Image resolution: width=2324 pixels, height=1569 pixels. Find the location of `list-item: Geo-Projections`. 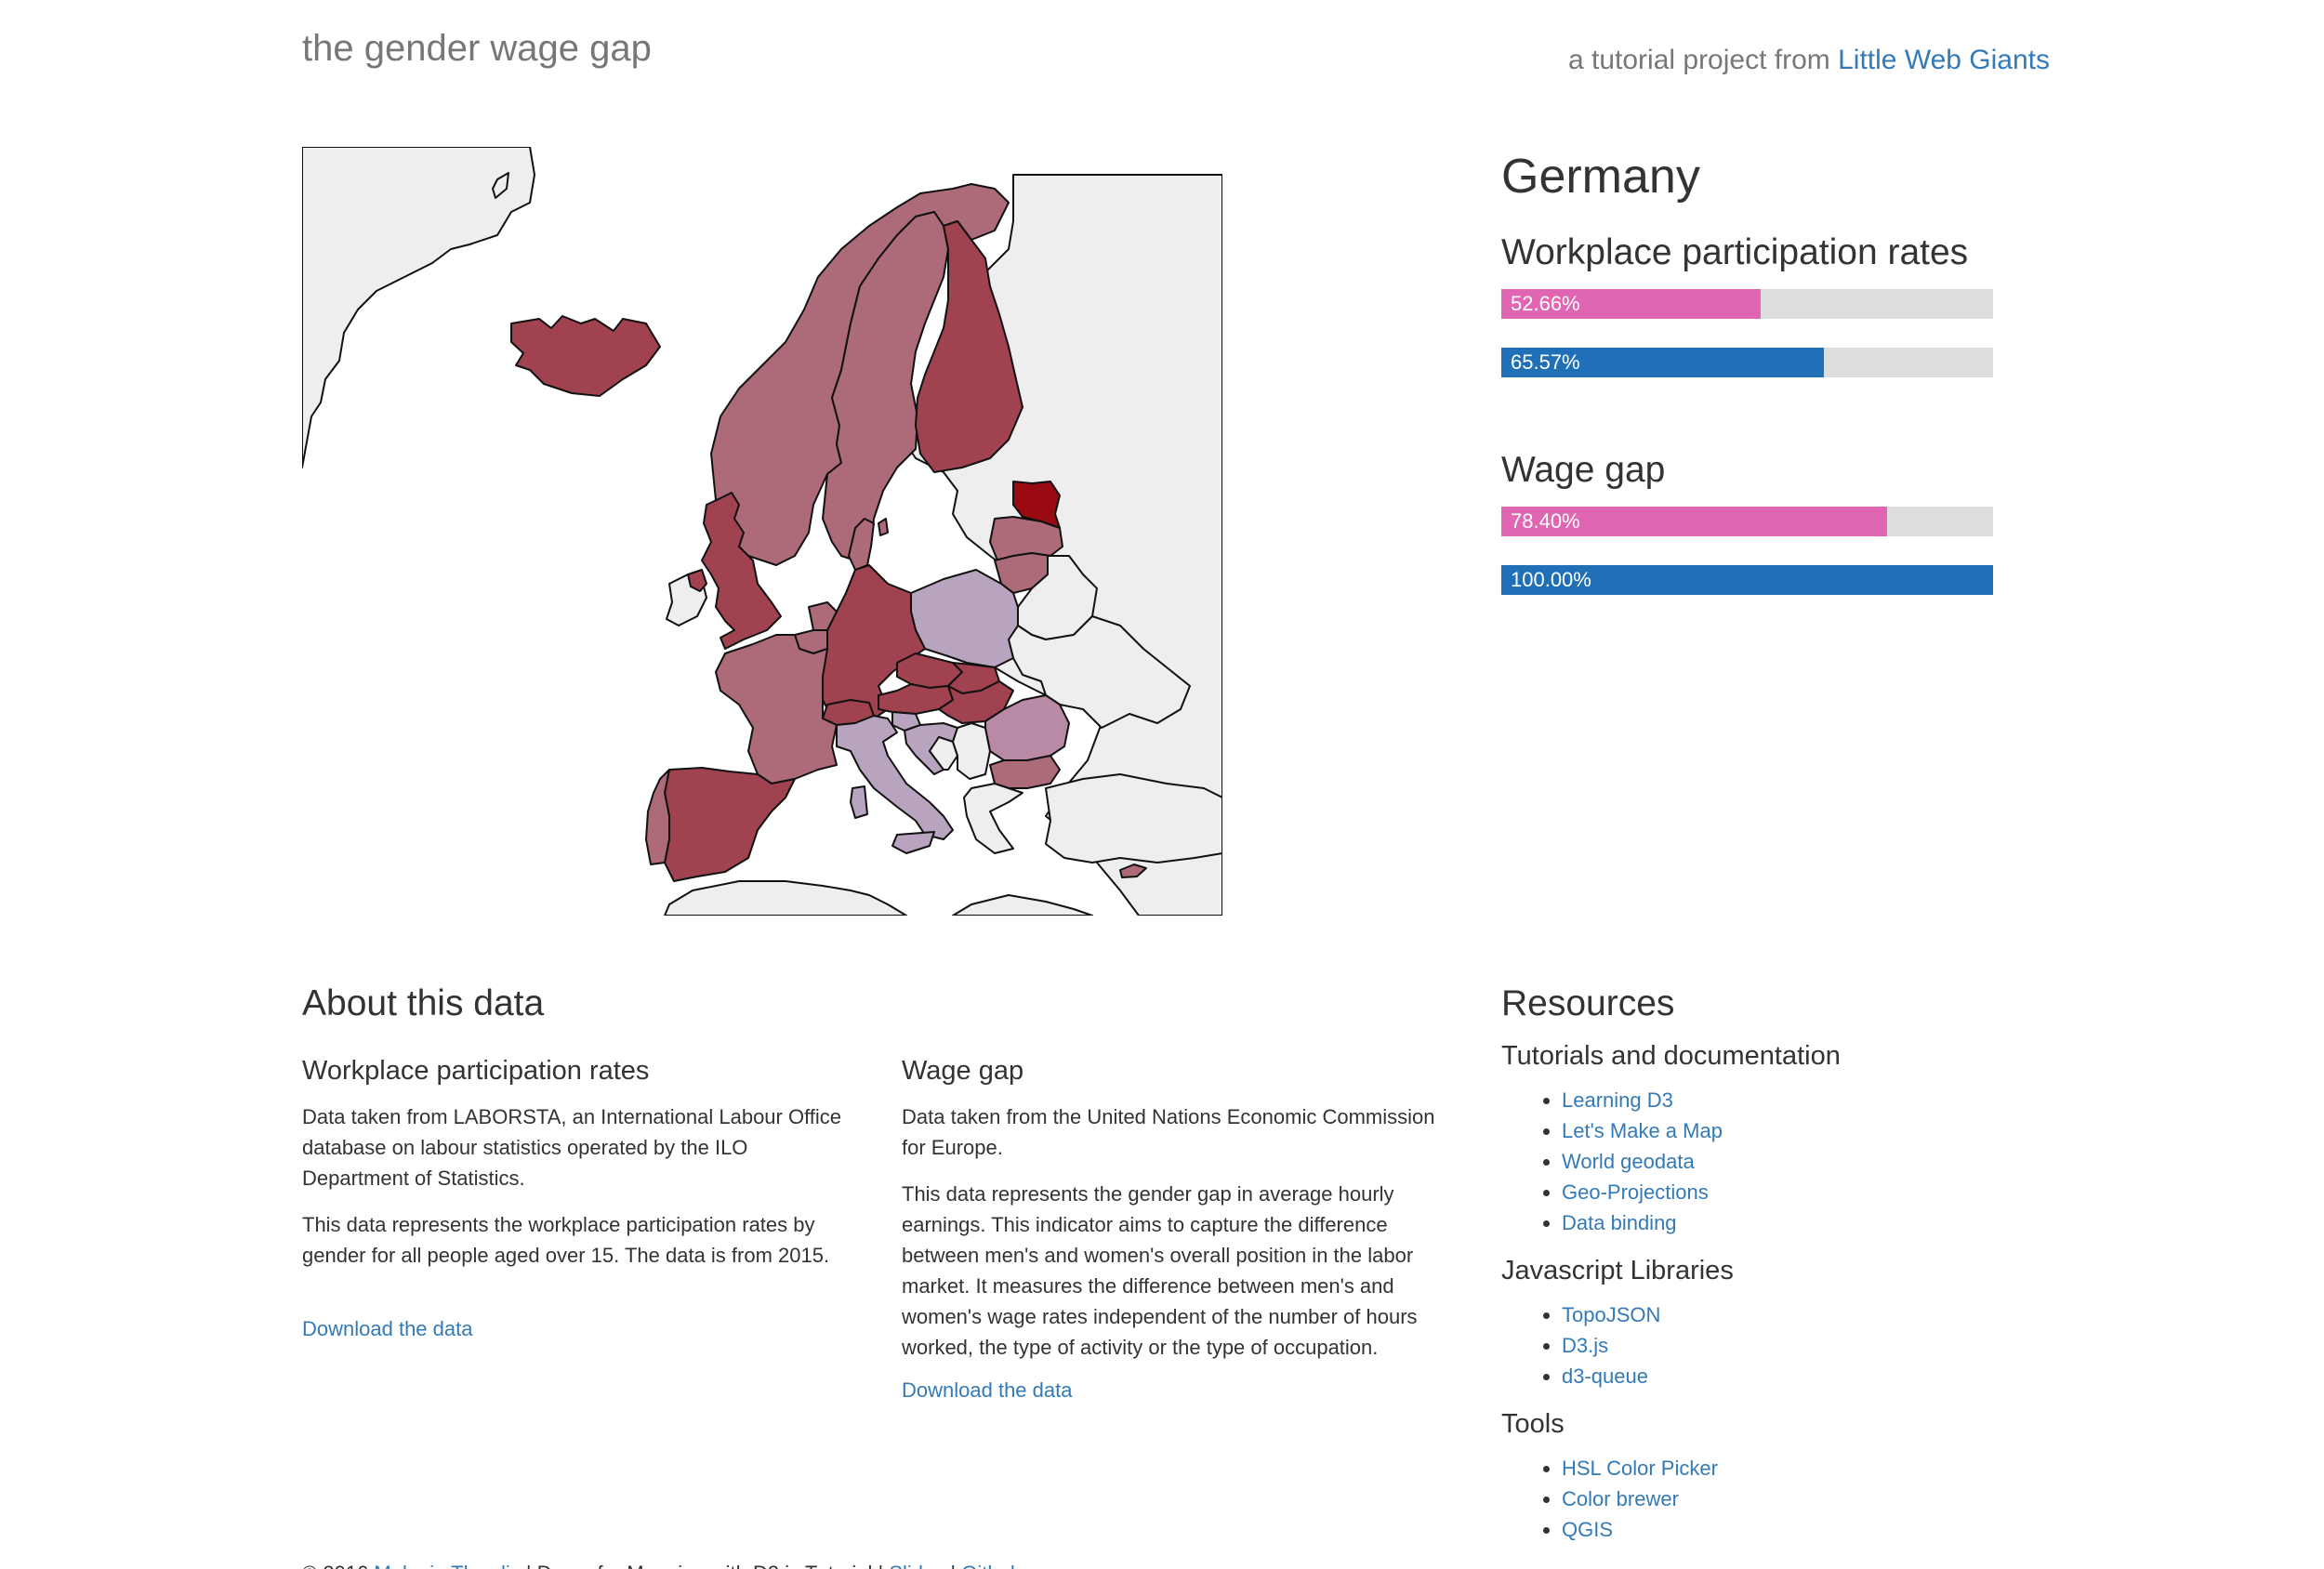

list-item: Geo-Projections is located at coordinates (1642, 1192).